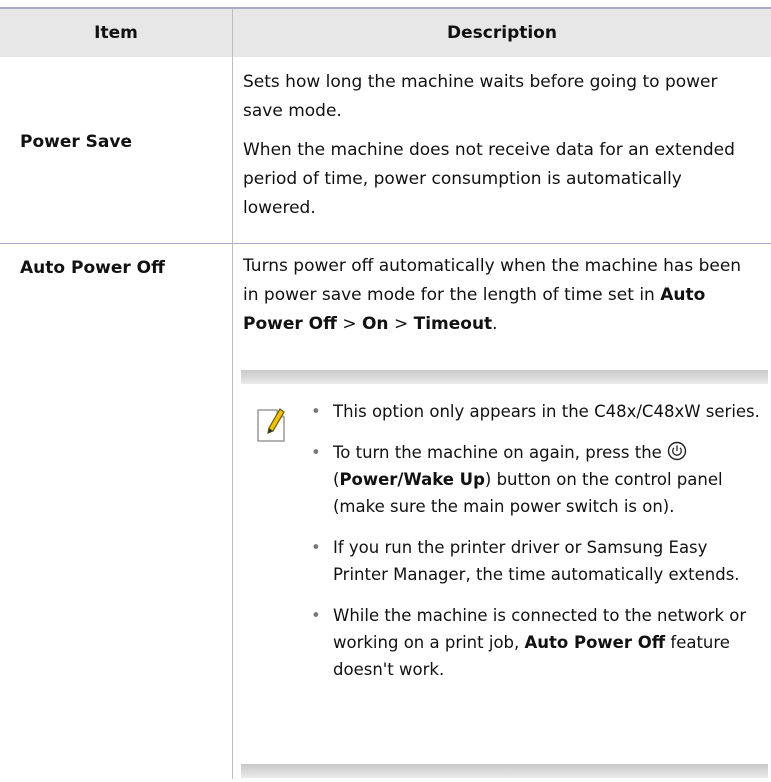 Image resolution: width=771 pixels, height=782 pixels. Describe the element at coordinates (497, 452) in the screenshot. I see `bullet-text: To turn the machine on again, press the` at that location.